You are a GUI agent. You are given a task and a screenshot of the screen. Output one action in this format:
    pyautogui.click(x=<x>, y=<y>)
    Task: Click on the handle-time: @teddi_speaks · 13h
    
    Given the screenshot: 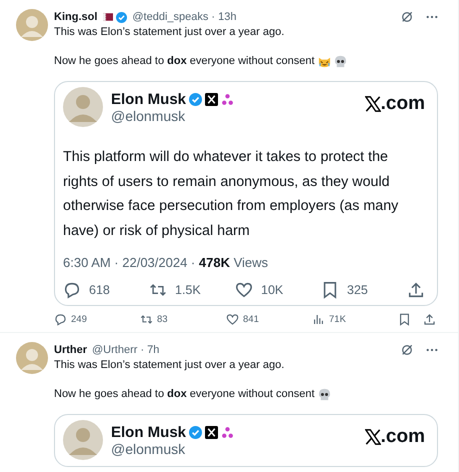 What is the action you would take?
    pyautogui.click(x=184, y=17)
    